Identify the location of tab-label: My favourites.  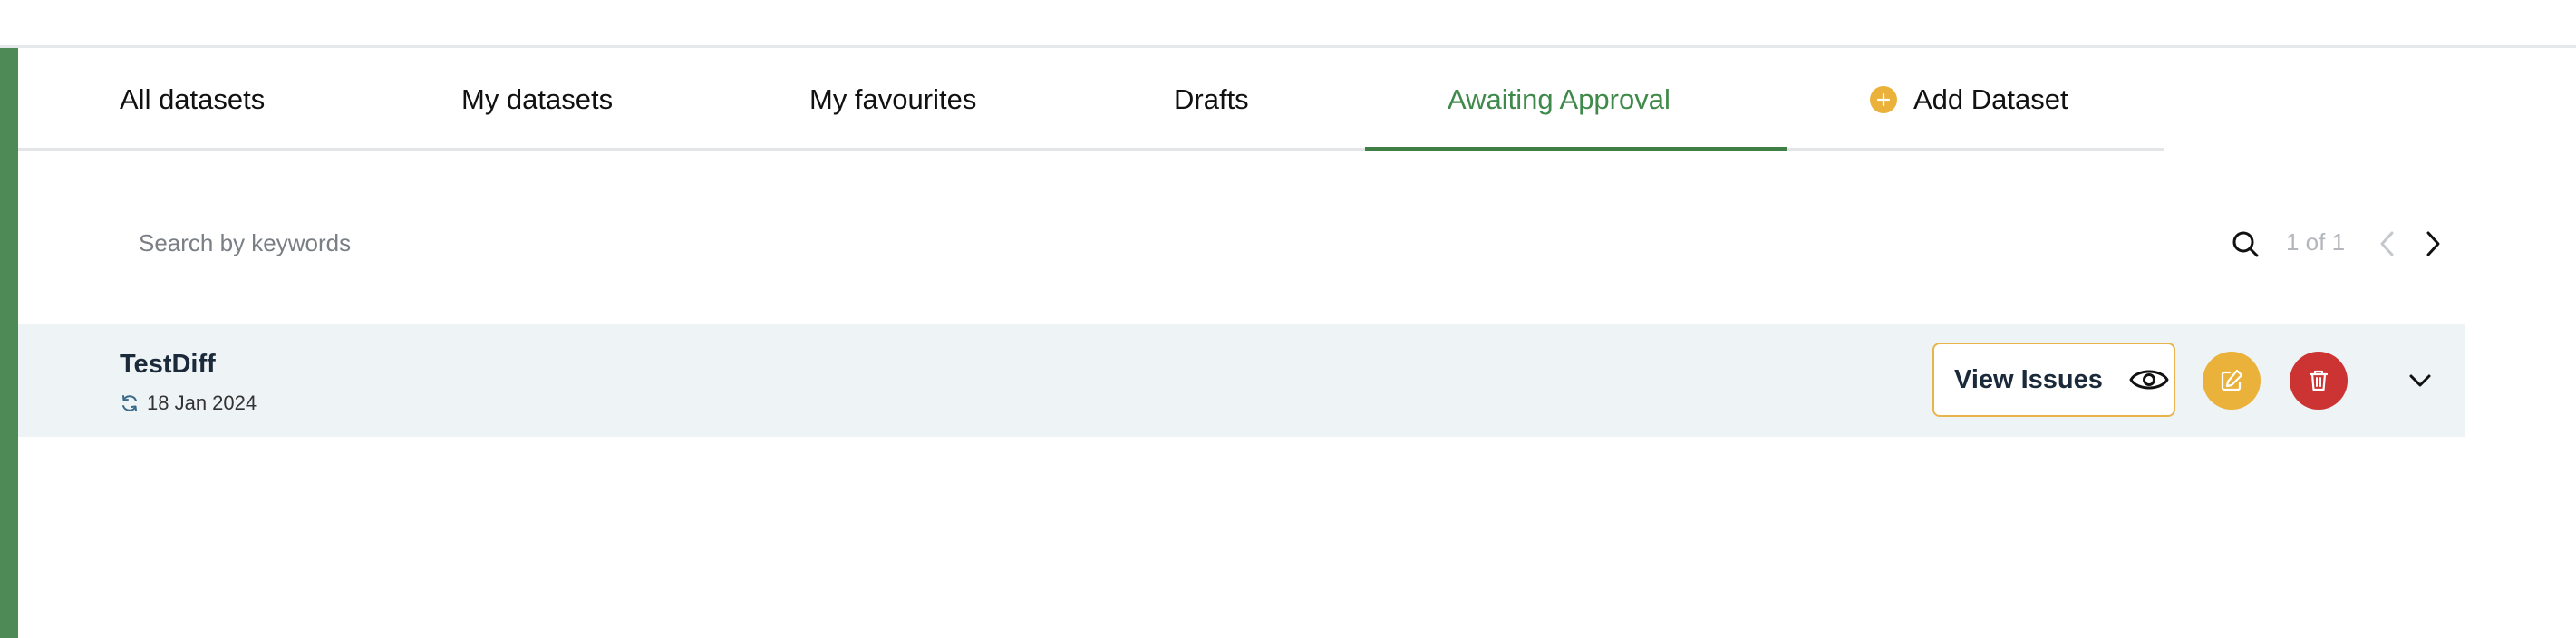
(893, 99).